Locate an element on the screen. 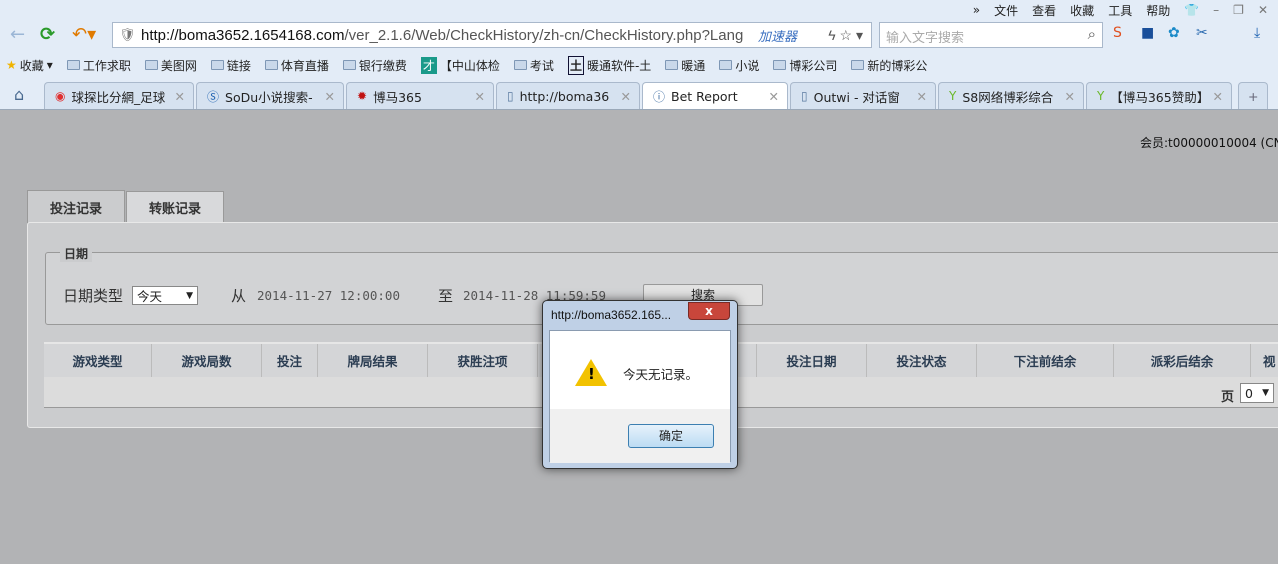 The width and height of the screenshot is (1278, 564). bookmark-label: 【中山体检 is located at coordinates (469, 65).